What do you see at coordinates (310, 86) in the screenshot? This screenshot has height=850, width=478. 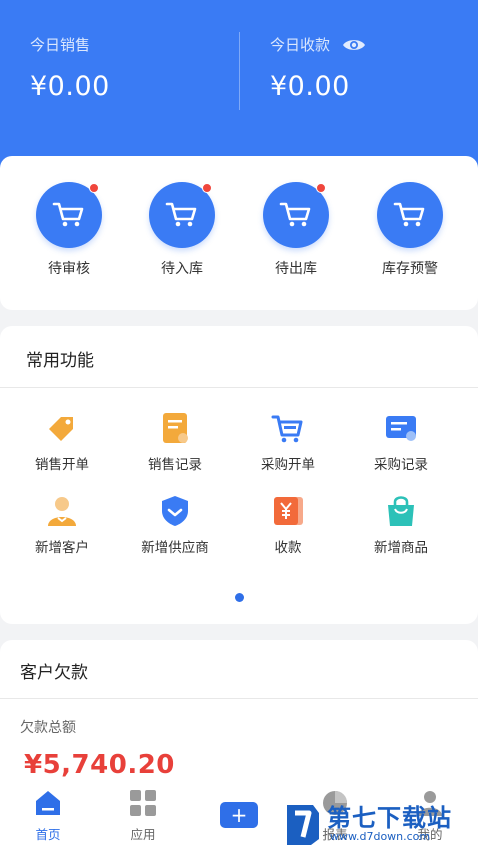 I see `today-receipts-value: ¥0.00` at bounding box center [310, 86].